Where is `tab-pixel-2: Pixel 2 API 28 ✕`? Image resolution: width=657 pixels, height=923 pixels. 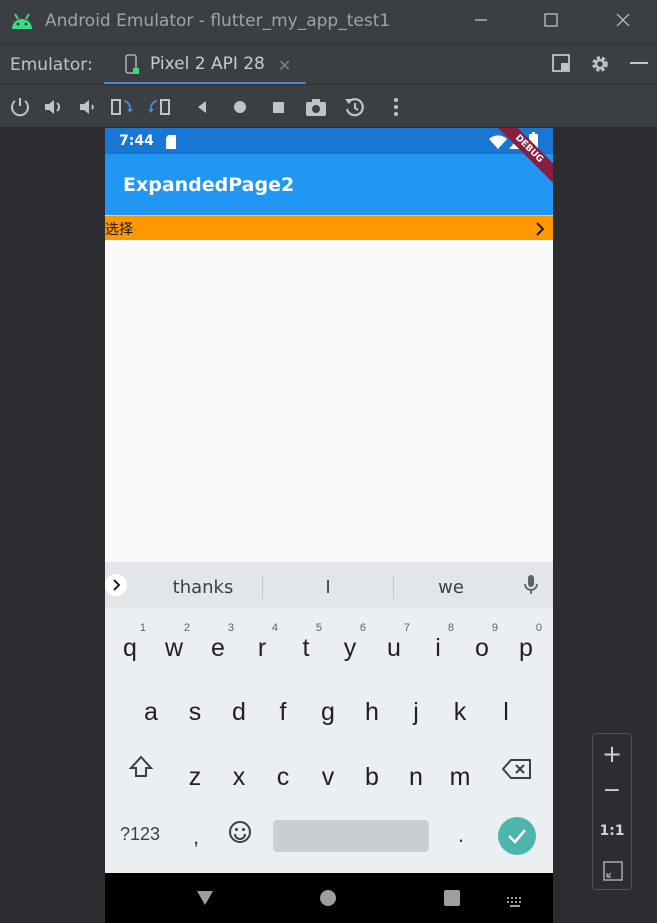
tab-pixel-2: Pixel 2 API 28 ✕ is located at coordinates (205, 65).